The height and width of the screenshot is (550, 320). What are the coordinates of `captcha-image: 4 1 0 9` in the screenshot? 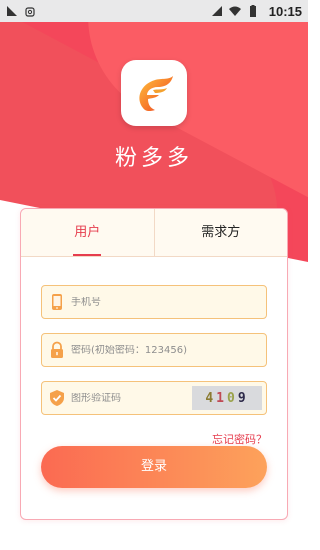 It's located at (227, 398).